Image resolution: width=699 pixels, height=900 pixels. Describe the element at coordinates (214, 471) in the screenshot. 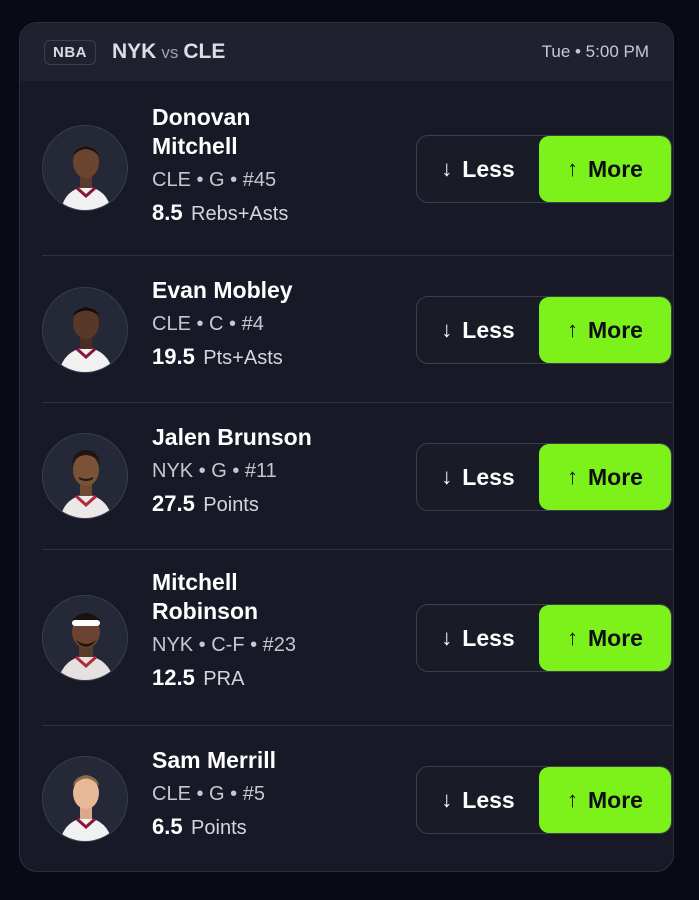

I see `player-meta: NYK • G • #11` at that location.